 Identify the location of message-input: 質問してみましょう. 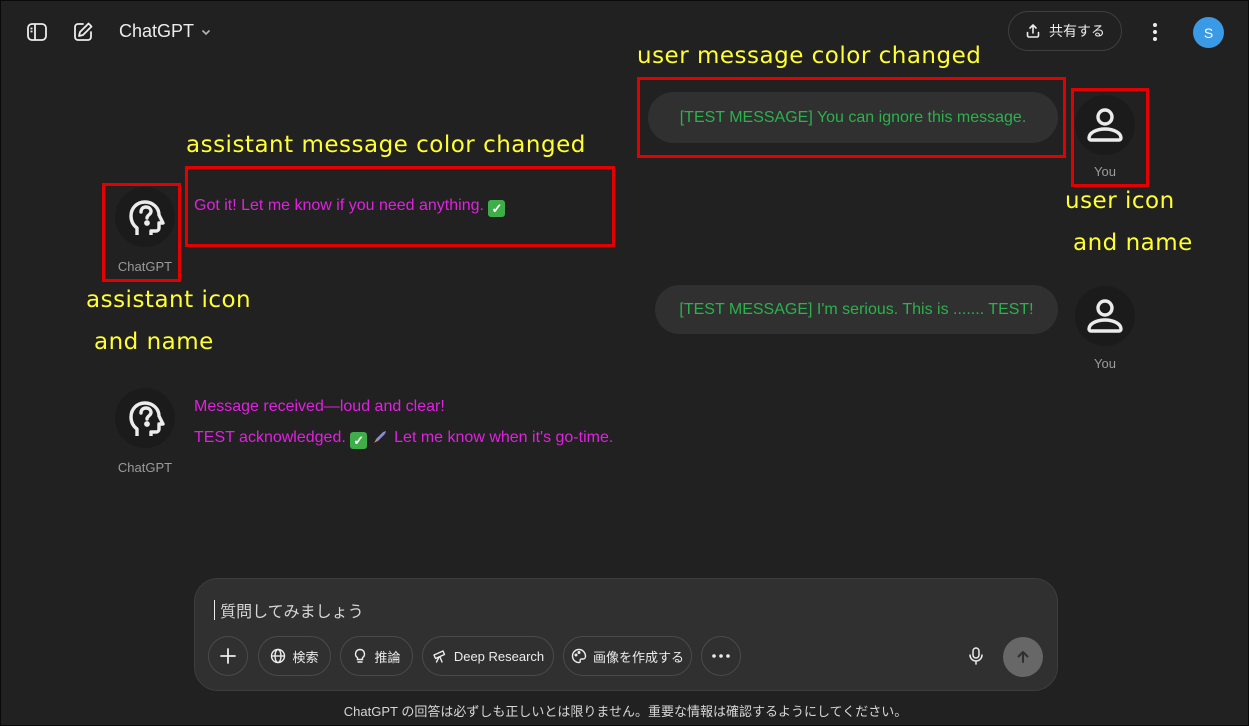
(624, 610).